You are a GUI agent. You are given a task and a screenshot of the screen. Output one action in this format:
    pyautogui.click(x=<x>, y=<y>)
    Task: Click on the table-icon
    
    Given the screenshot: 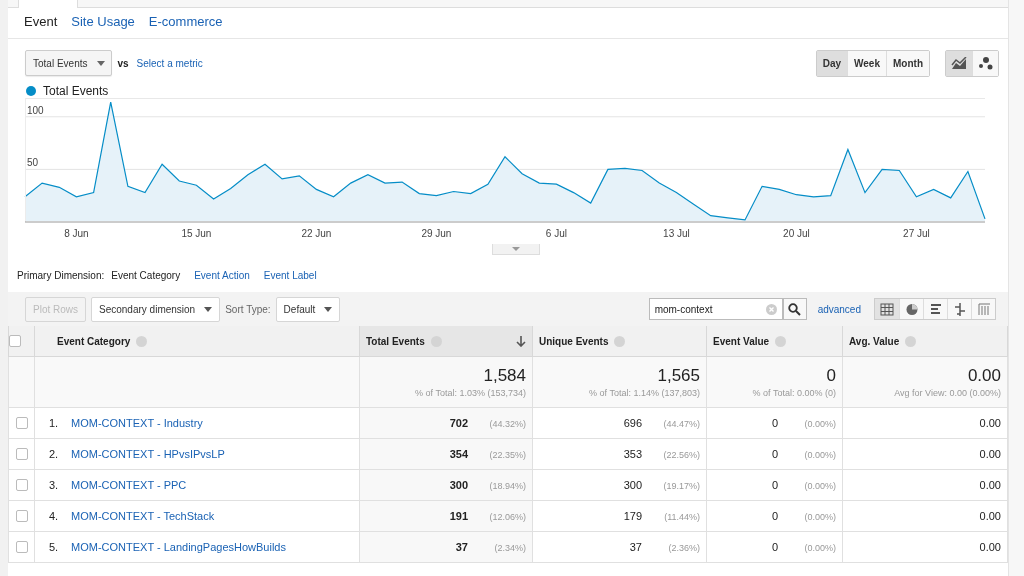 What is the action you would take?
    pyautogui.click(x=887, y=309)
    